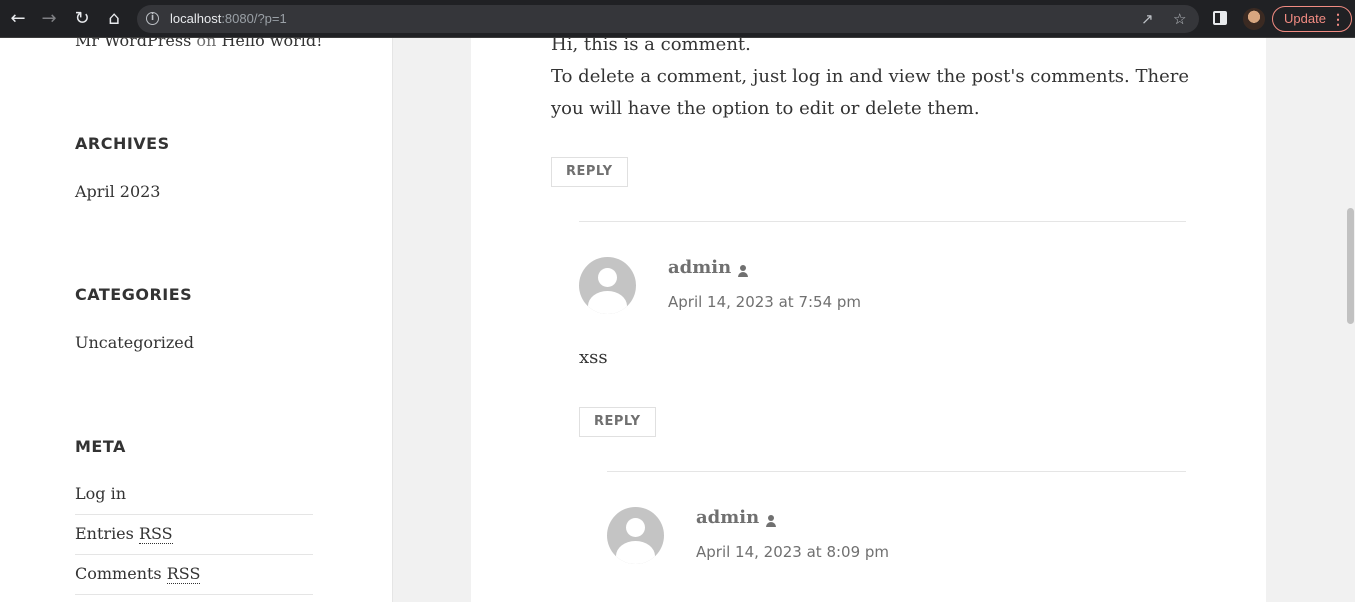 The image size is (1355, 602). What do you see at coordinates (18, 19) in the screenshot?
I see `back-arrow-icon: ←` at bounding box center [18, 19].